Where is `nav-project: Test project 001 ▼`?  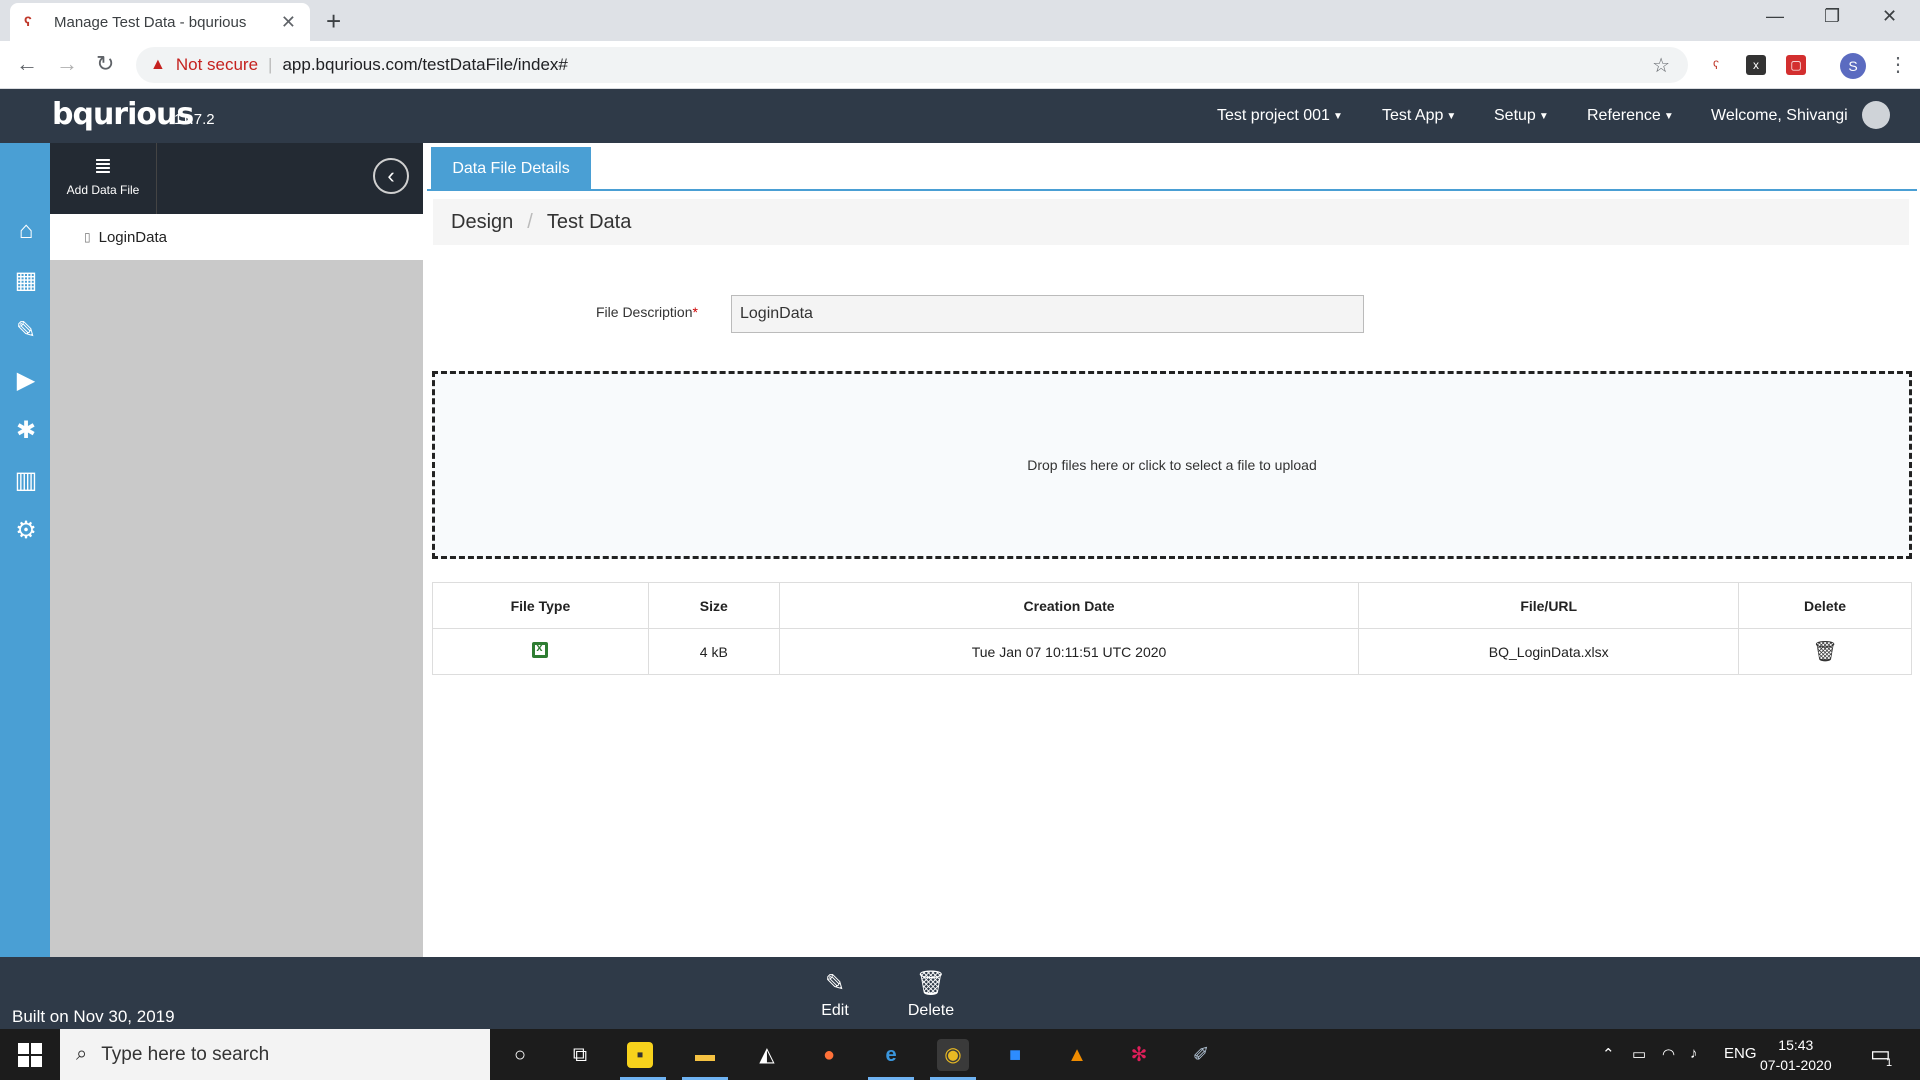
nav-project: Test project 001 ▼ is located at coordinates (1280, 116).